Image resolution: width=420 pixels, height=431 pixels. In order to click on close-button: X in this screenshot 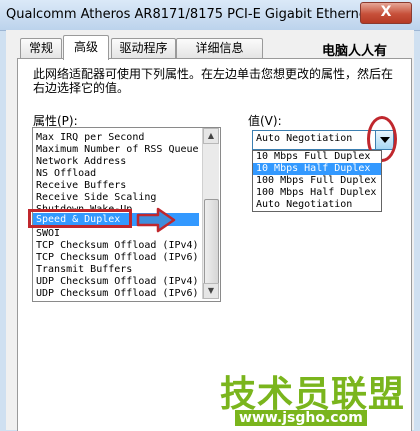, I will do `click(386, 13)`.